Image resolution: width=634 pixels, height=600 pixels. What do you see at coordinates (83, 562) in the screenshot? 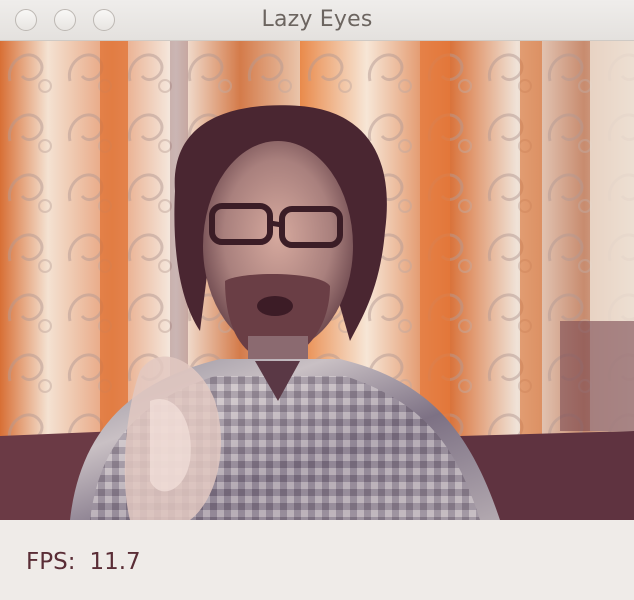
I see `fps-readout: FPS: 11.7` at bounding box center [83, 562].